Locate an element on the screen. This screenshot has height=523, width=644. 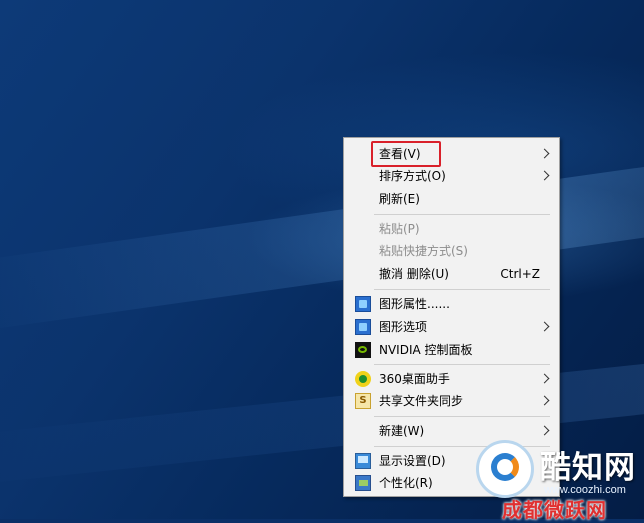
menu-item-label: NVIDIA 控制面板 is located at coordinates (426, 350).